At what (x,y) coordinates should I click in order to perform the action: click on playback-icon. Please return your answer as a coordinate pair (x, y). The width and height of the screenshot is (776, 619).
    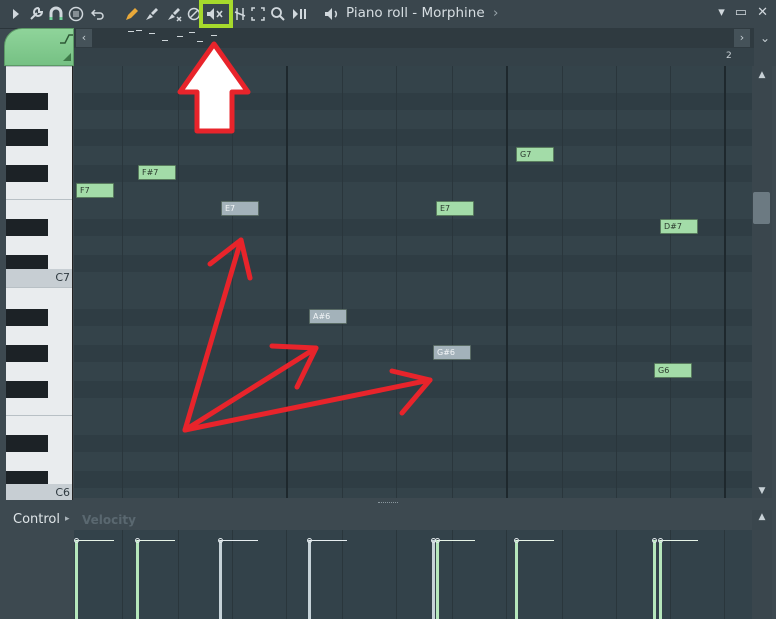
    Looking at the image, I should click on (300, 14).